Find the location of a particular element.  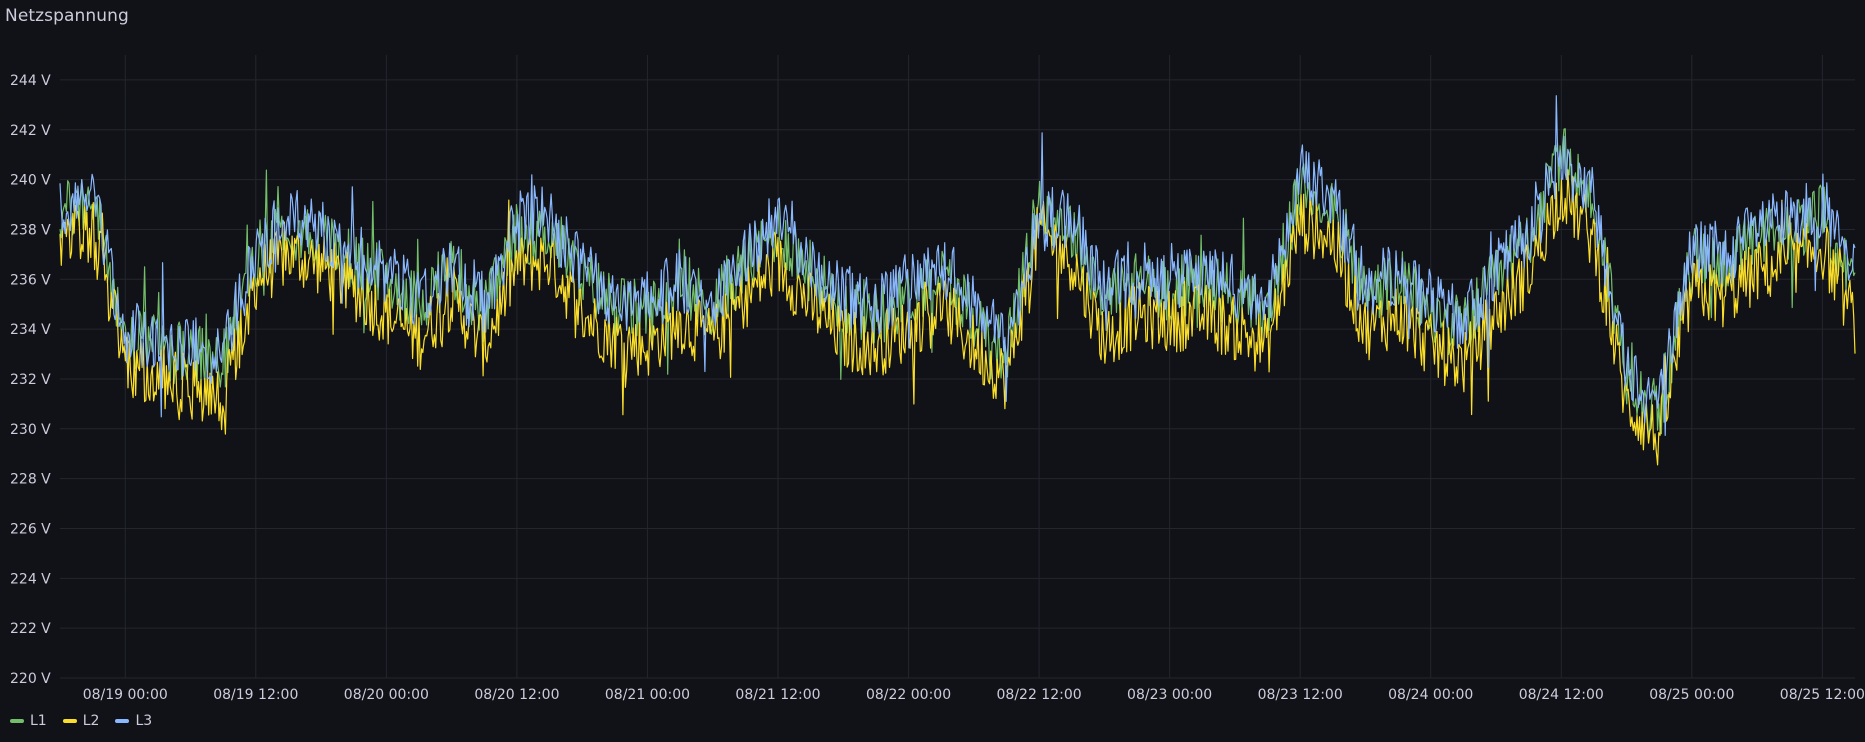

y-tick-label: 242 V is located at coordinates (30, 131).